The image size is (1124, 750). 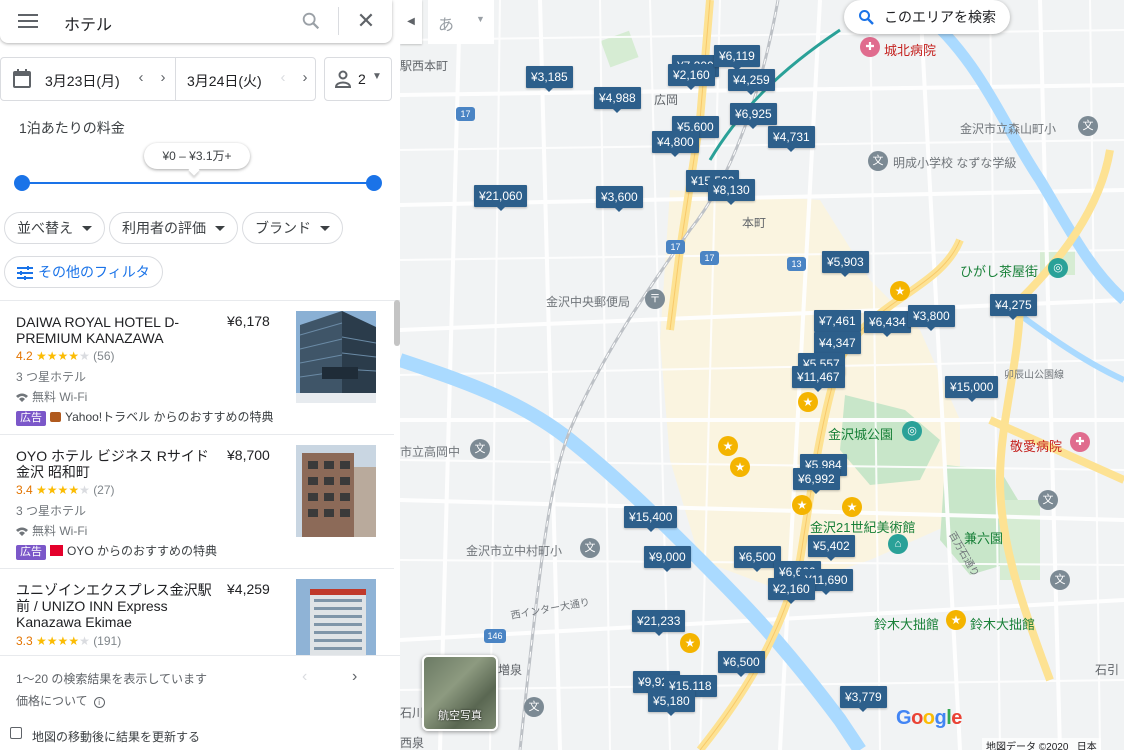 I want to click on chevron-left-icon: ‹, so click(x=304, y=677).